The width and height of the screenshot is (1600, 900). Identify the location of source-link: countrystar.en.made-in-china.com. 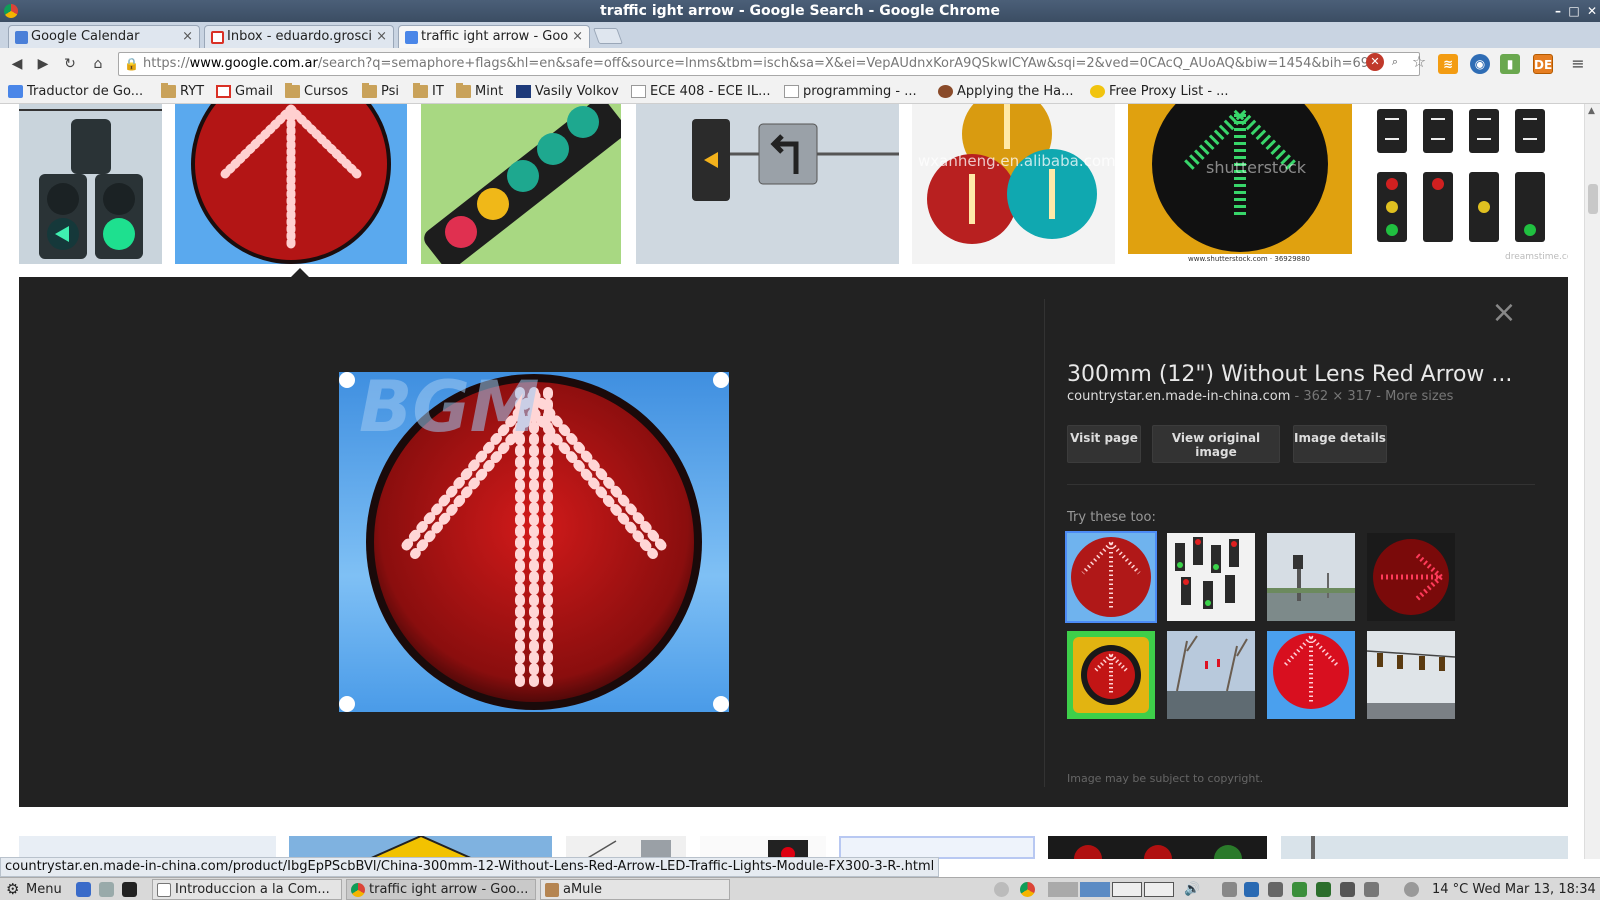
(1178, 396).